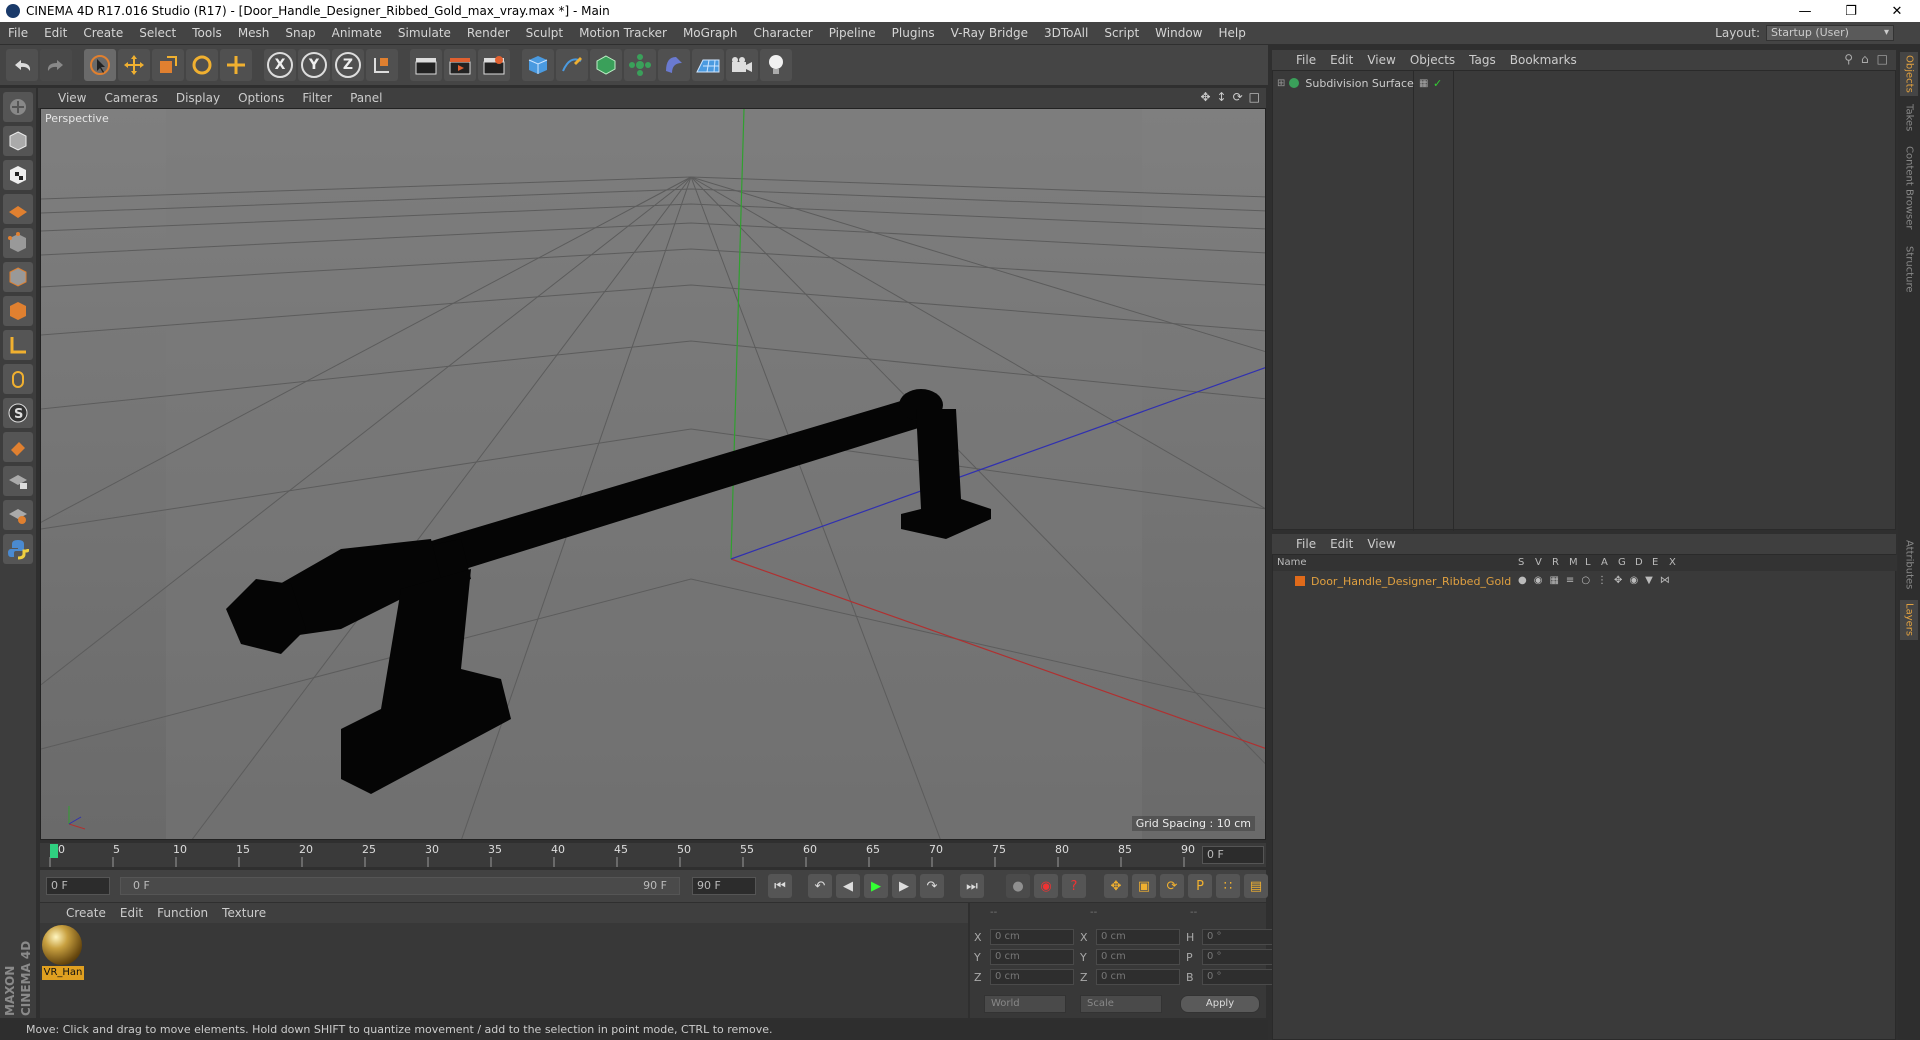  I want to click on render-to-picture-viewer-button, so click(460, 65).